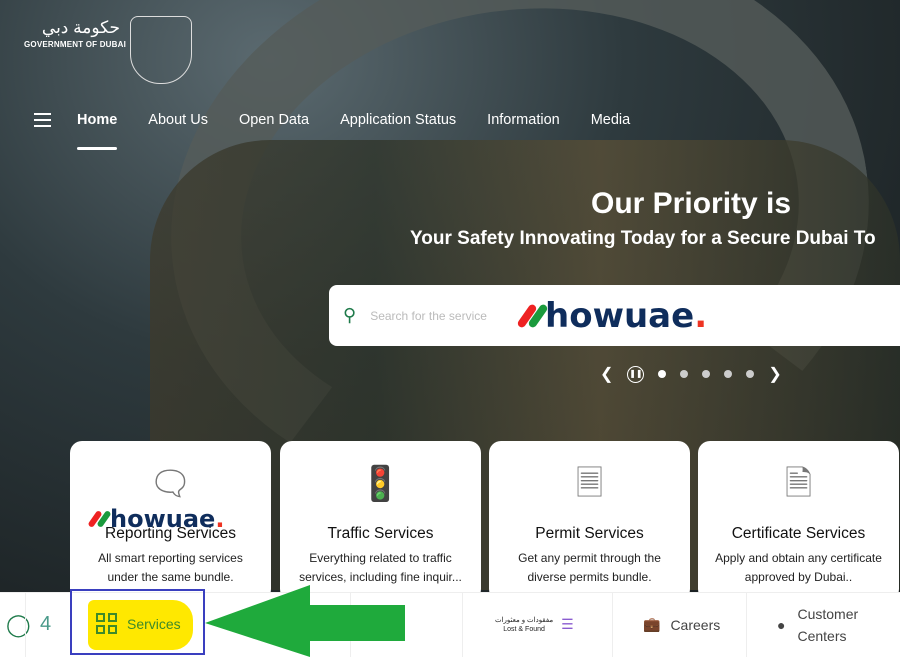  Describe the element at coordinates (652, 624) in the screenshot. I see `briefcase-icon: 💼` at that location.